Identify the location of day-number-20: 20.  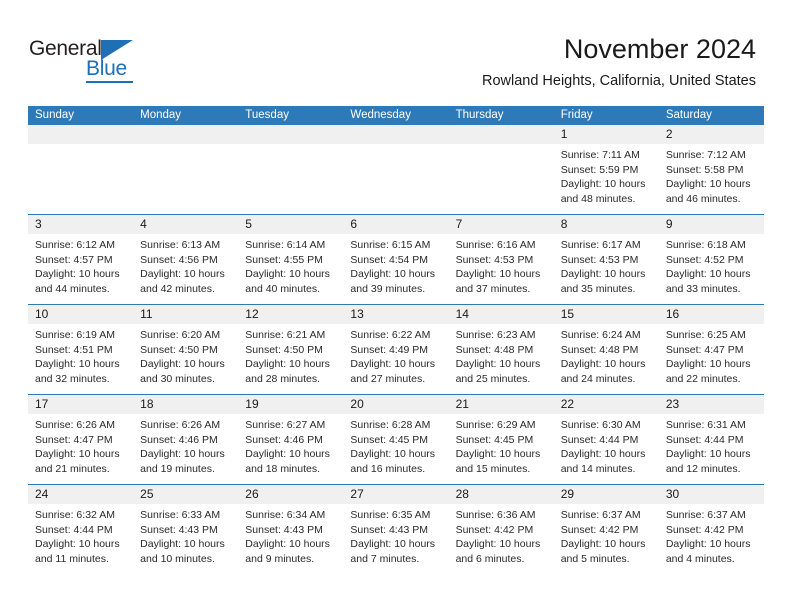
(395, 404).